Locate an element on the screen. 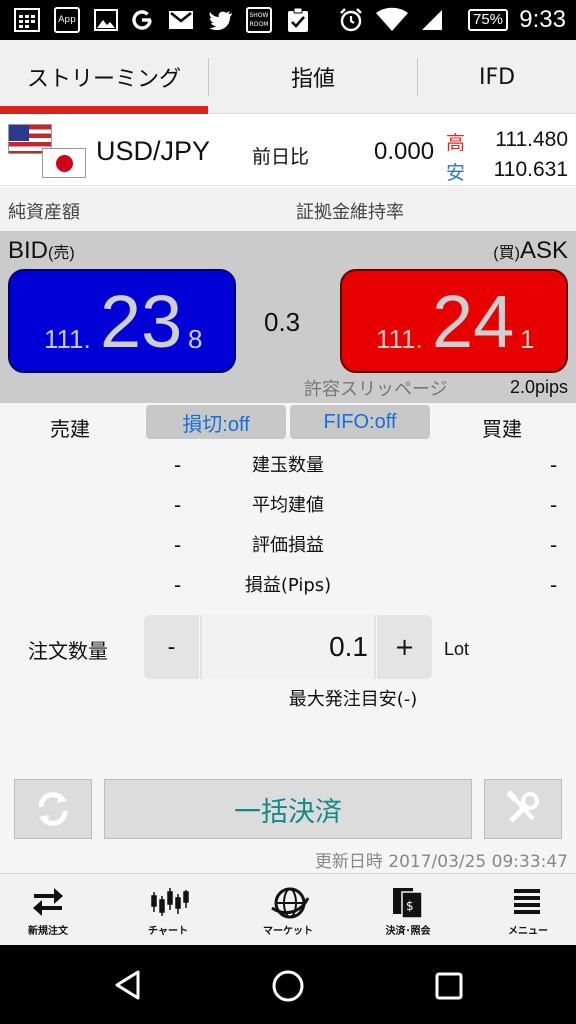  quantity-unit: Lot is located at coordinates (457, 649).